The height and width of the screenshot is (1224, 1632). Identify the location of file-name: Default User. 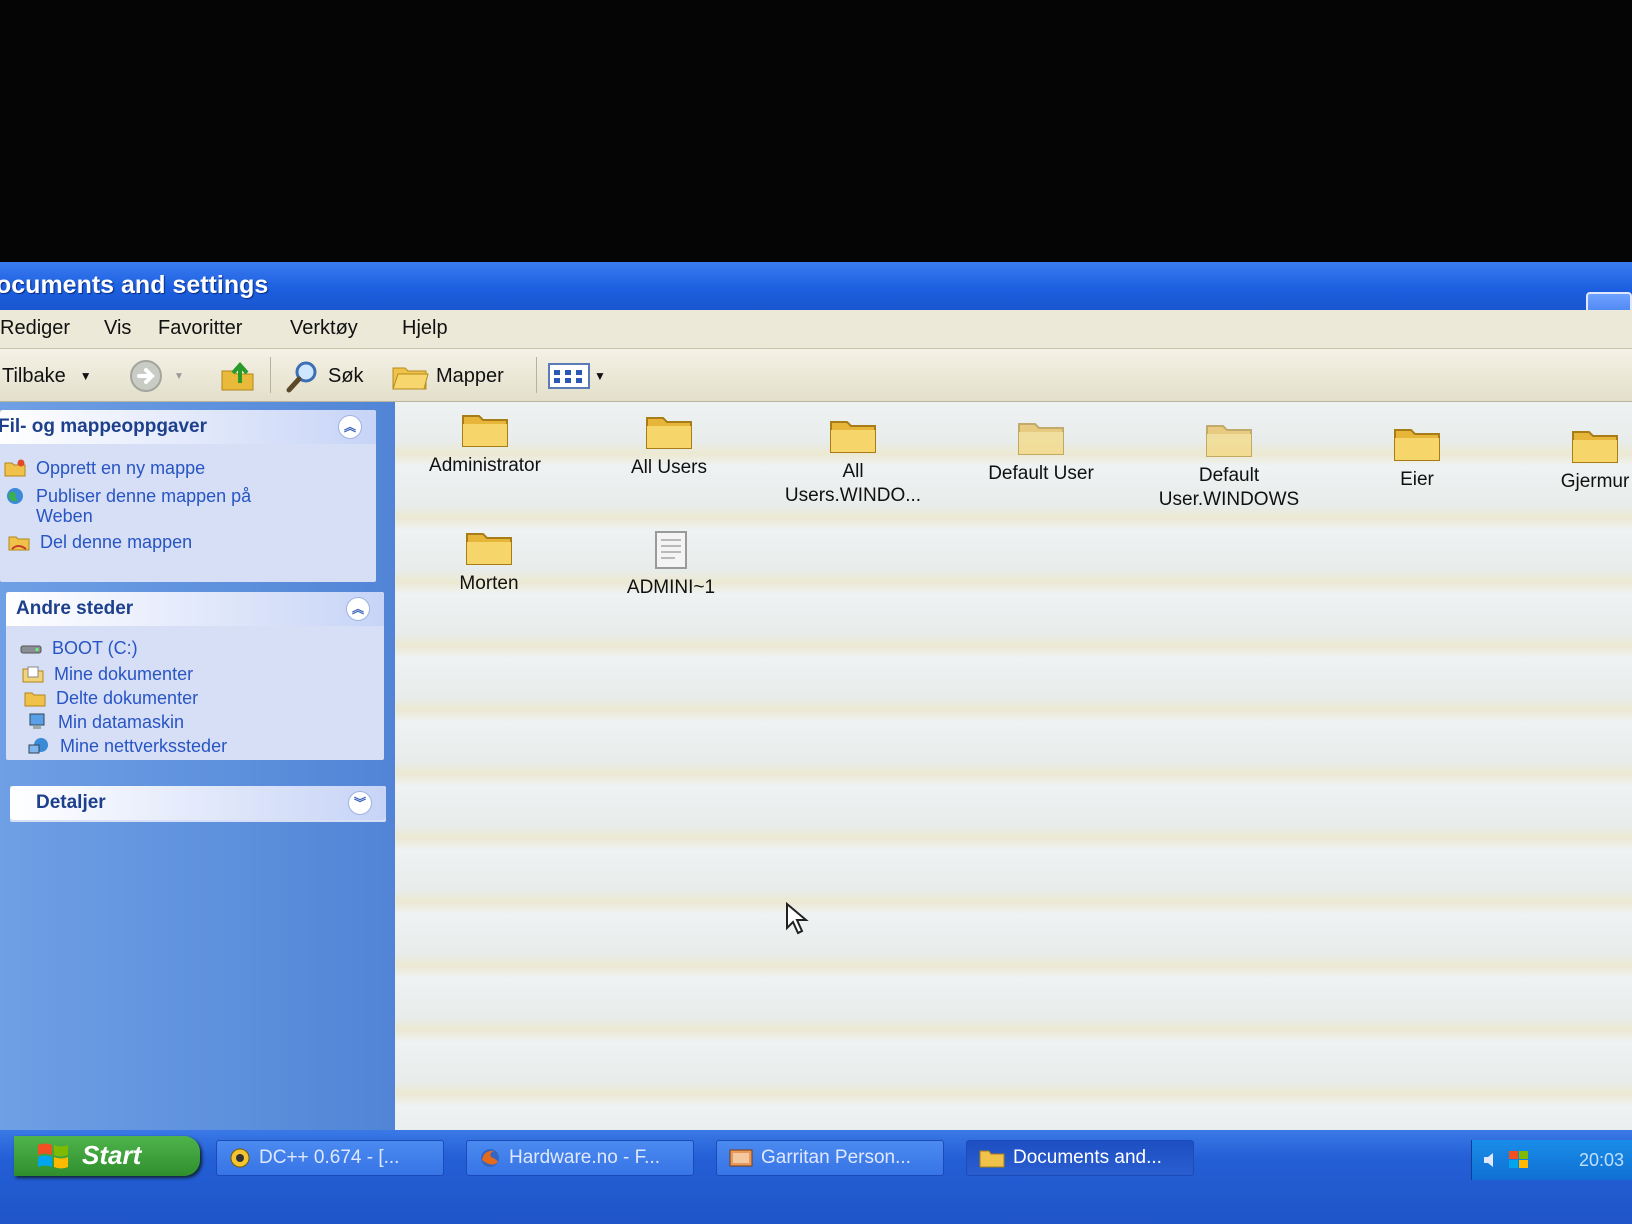
(1041, 473).